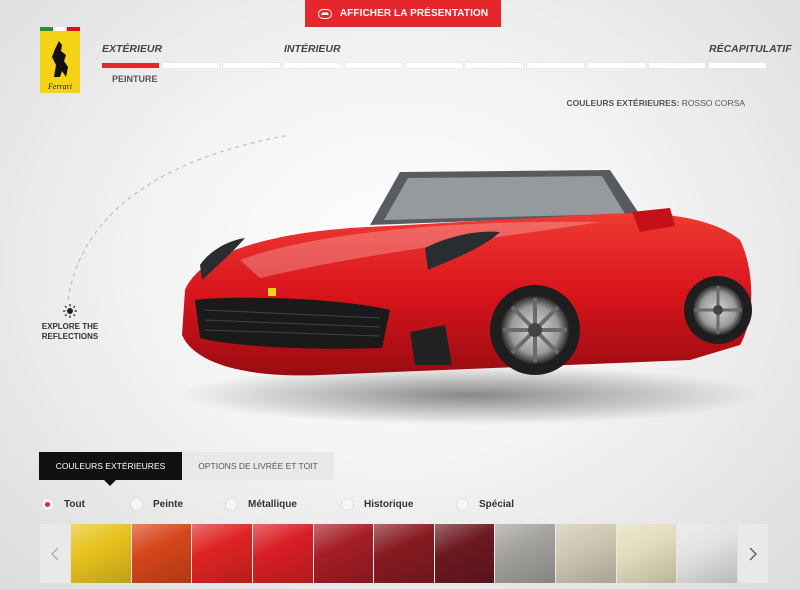 Image resolution: width=800 pixels, height=589 pixels. I want to click on explore-line2: REFLECTIONS, so click(70, 336).